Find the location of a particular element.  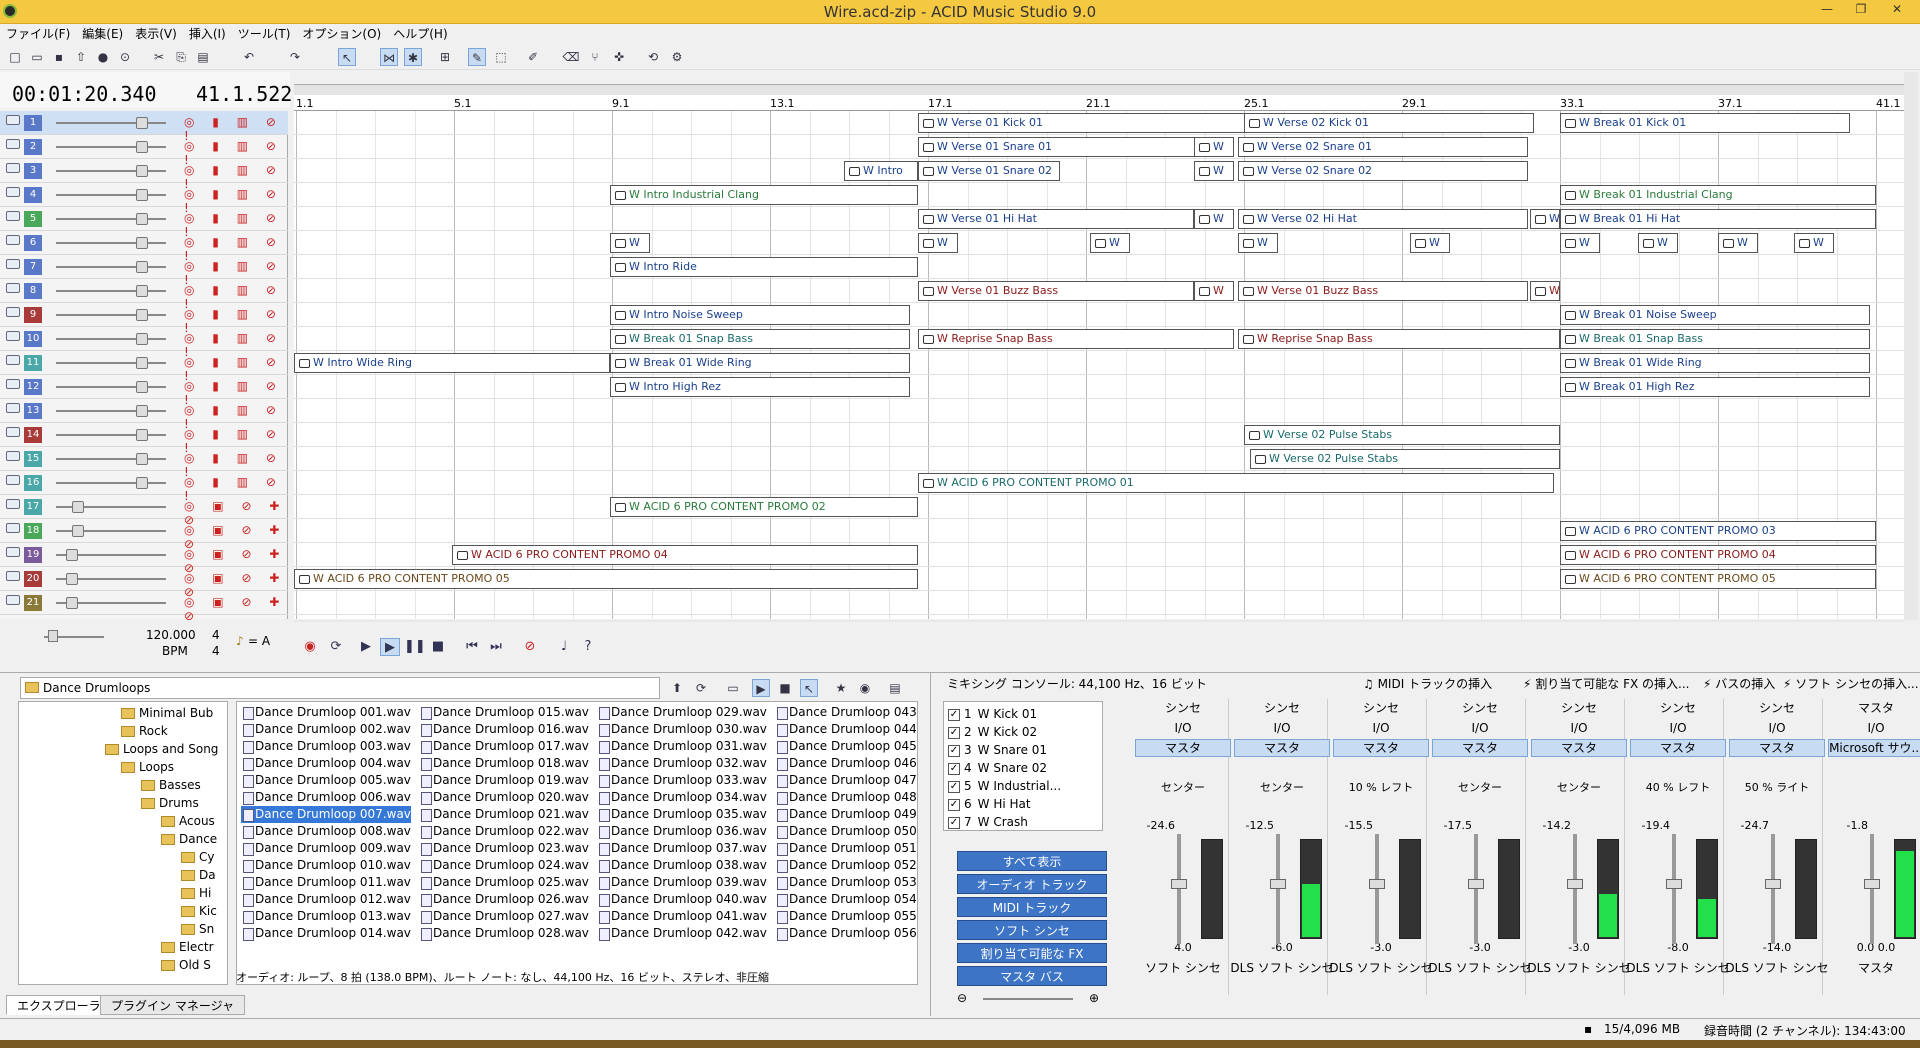

menu-options: オプション(O) is located at coordinates (341, 34).